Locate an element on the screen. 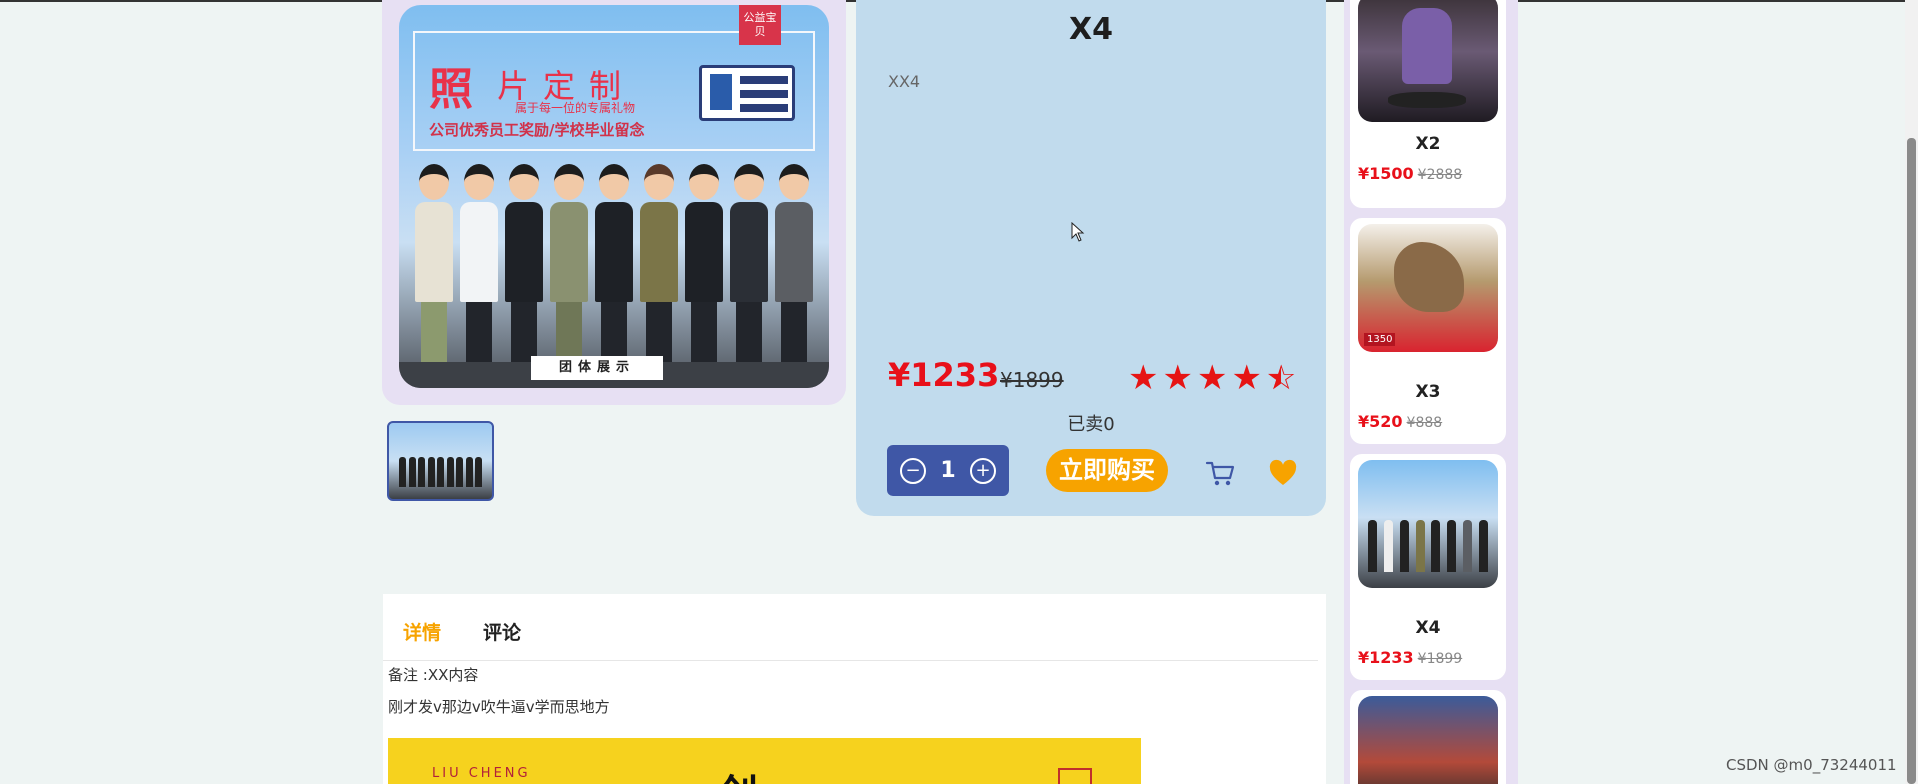  product-price: ¥1233 ¥1899 is located at coordinates (1410, 657).